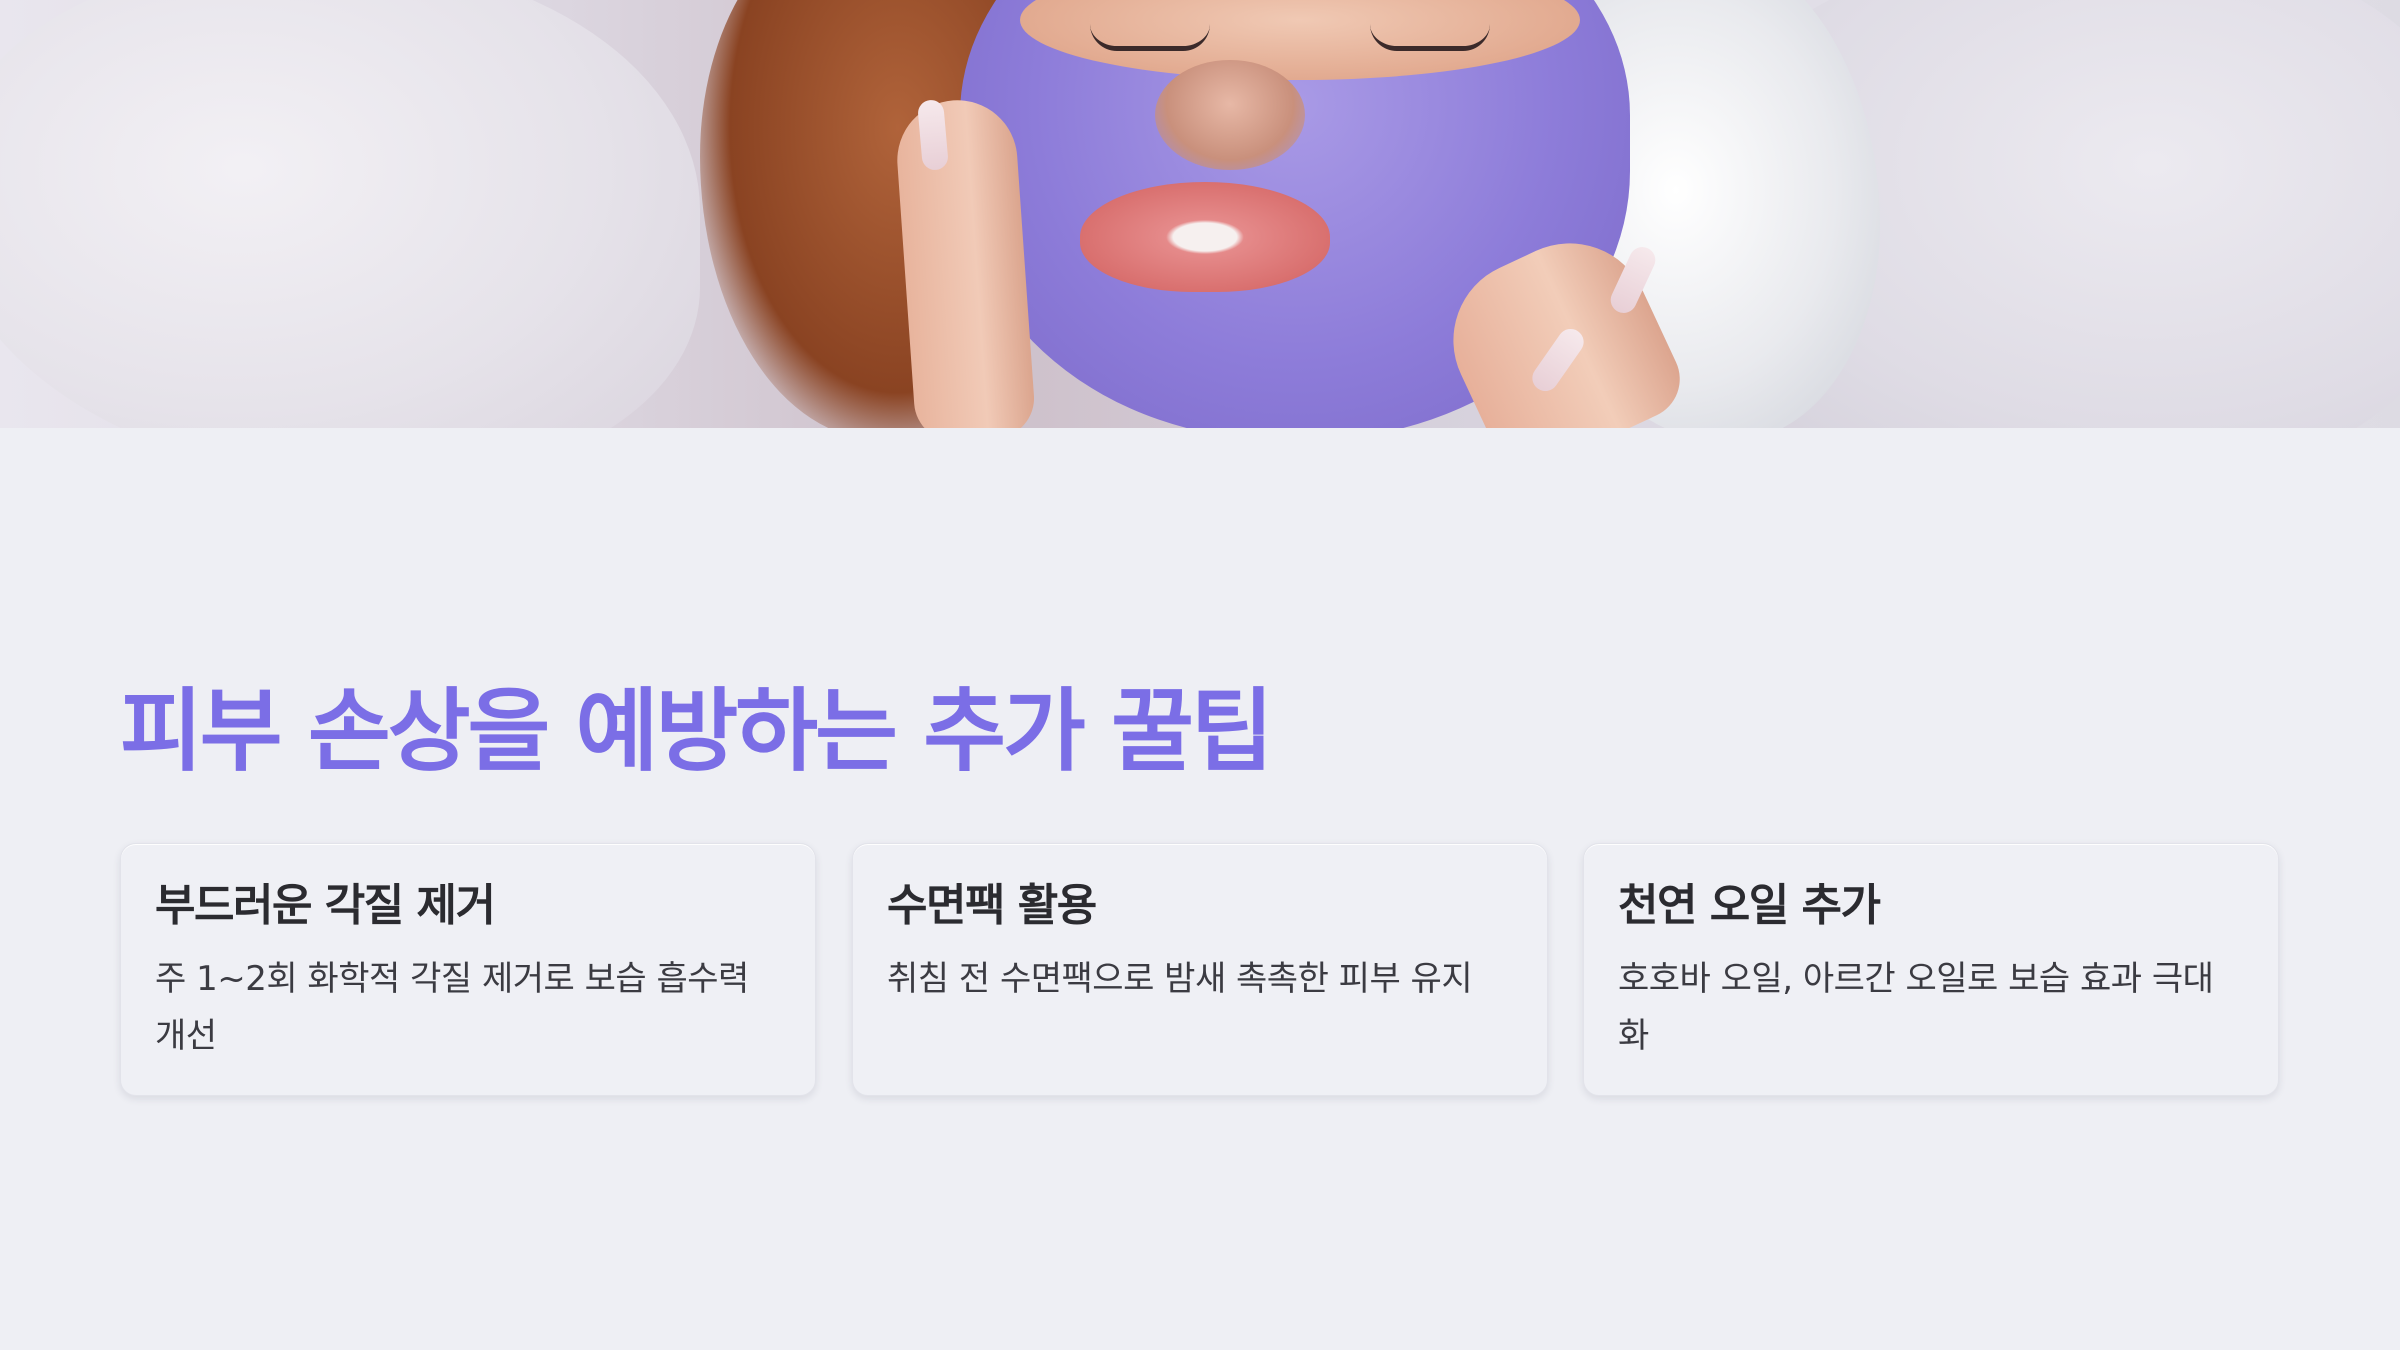 The image size is (2400, 1350). I want to click on nose-shape, so click(1230, 115).